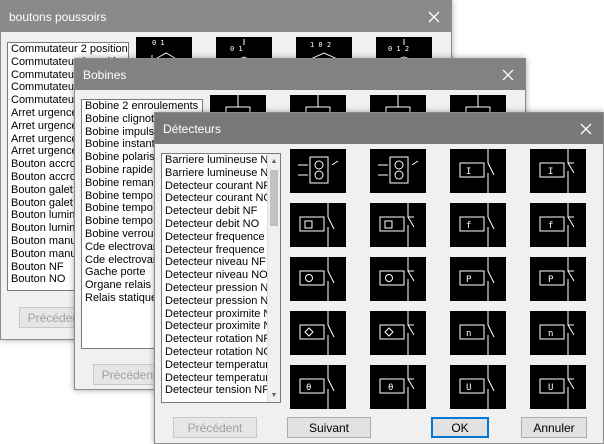 The height and width of the screenshot is (444, 604). What do you see at coordinates (398, 49) in the screenshot?
I see `tile-label: 0 1 2` at bounding box center [398, 49].